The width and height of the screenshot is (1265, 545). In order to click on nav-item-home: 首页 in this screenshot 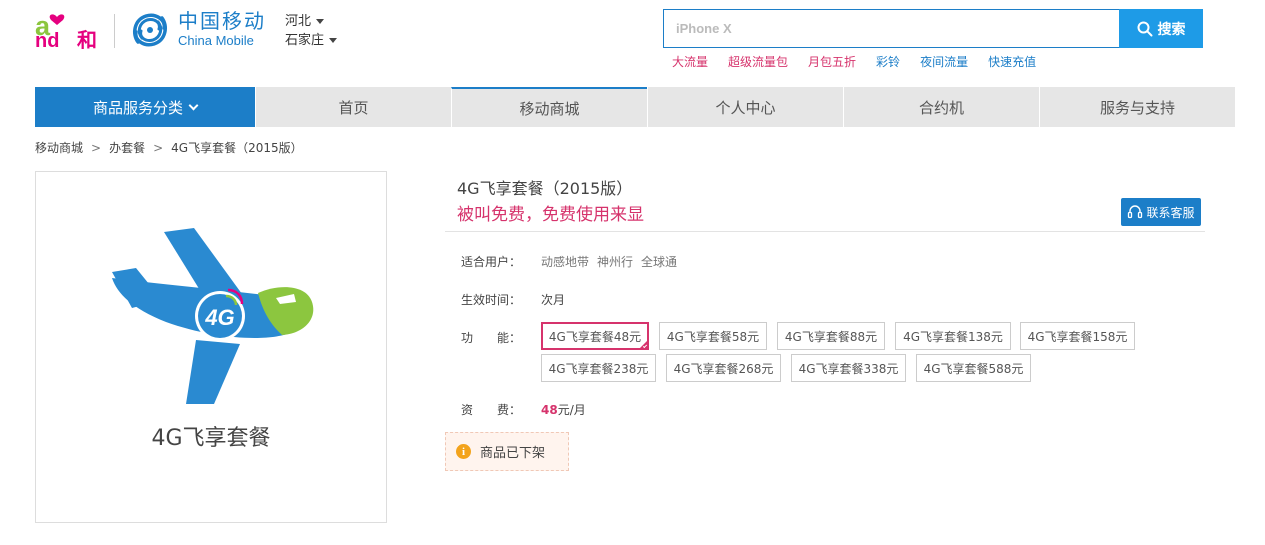, I will do `click(353, 107)`.